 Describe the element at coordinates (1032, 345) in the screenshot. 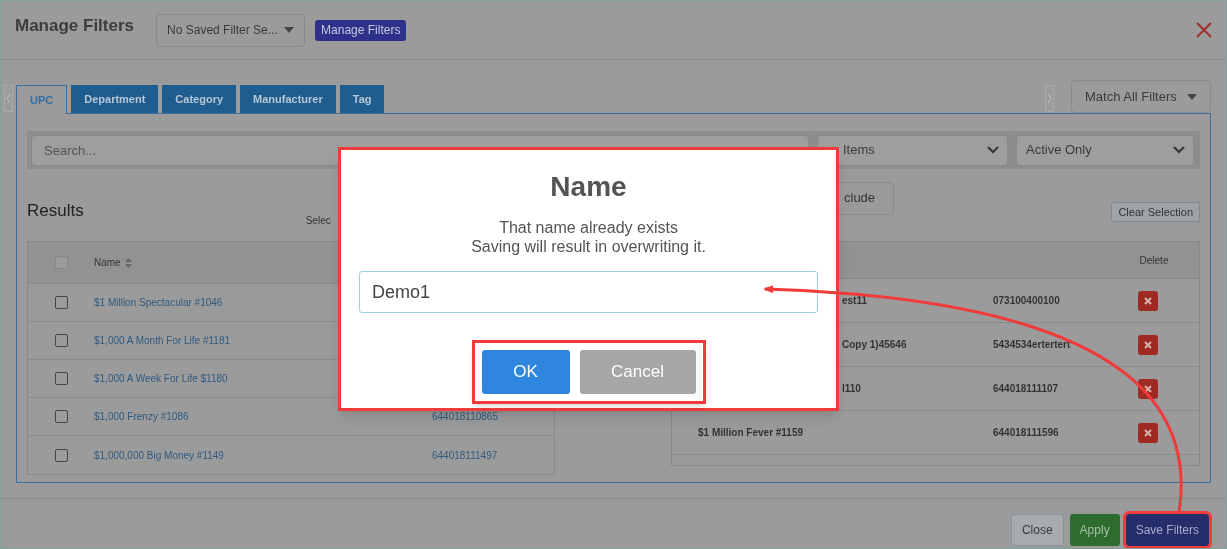

I see `selected-item-upc: 5434534ertertert` at that location.